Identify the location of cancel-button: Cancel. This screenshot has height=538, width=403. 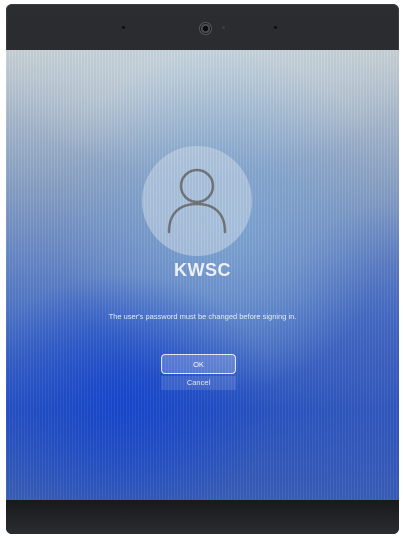
(198, 383).